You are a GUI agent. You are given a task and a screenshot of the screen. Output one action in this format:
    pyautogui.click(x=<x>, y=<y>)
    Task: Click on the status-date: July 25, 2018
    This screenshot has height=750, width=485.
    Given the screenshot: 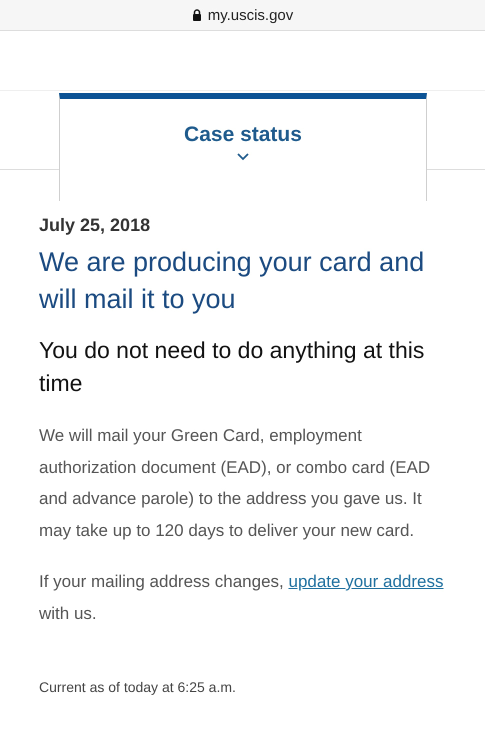 What is the action you would take?
    pyautogui.click(x=95, y=225)
    